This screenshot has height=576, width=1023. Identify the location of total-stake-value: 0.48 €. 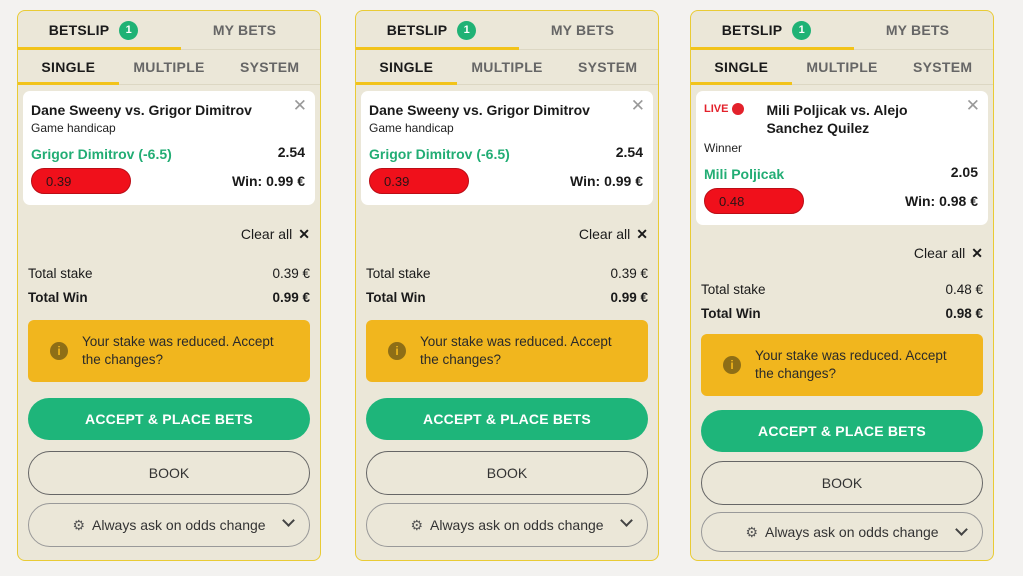
(964, 289).